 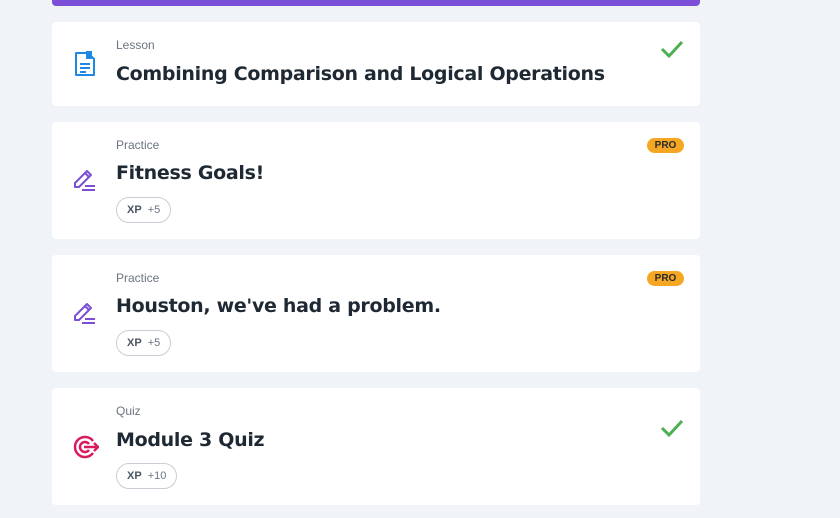 What do you see at coordinates (128, 411) in the screenshot?
I see `item-type-label: Quiz` at bounding box center [128, 411].